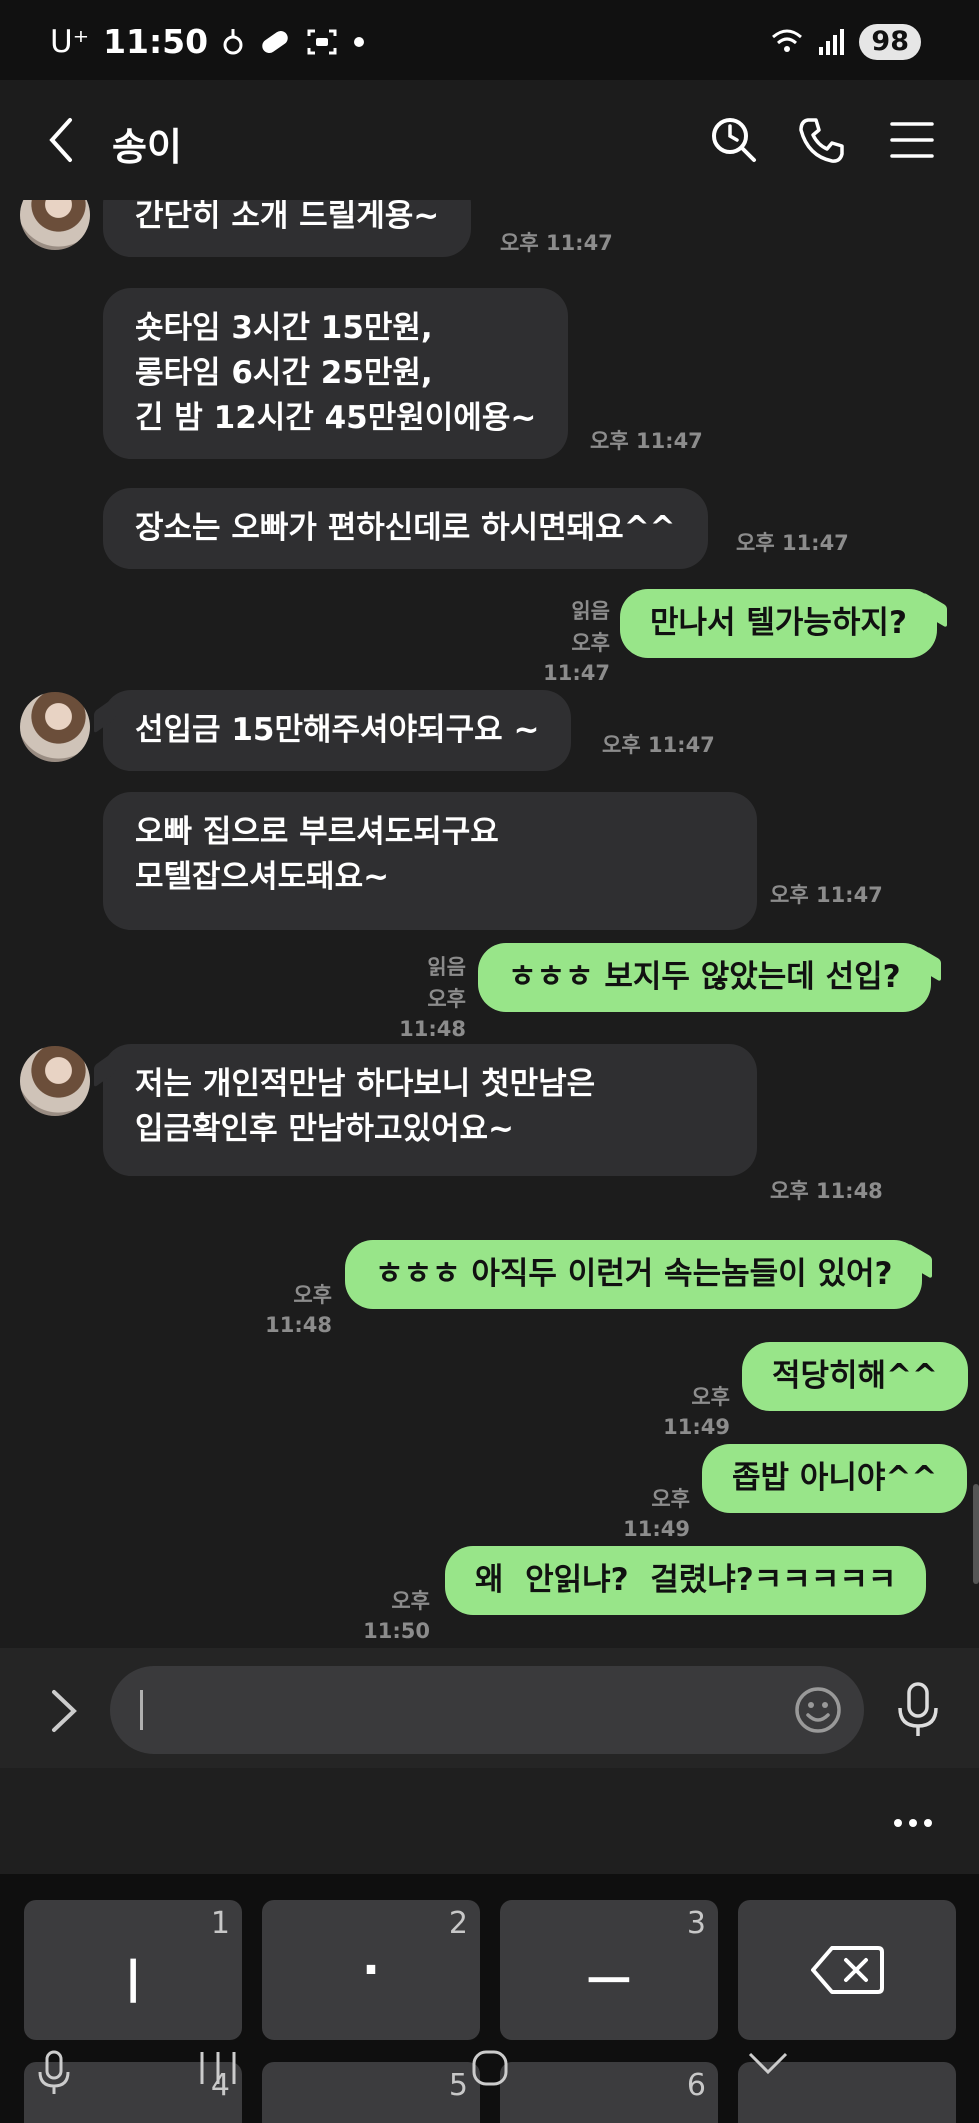 The width and height of the screenshot is (979, 2123). What do you see at coordinates (832, 42) in the screenshot?
I see `signal-icon` at bounding box center [832, 42].